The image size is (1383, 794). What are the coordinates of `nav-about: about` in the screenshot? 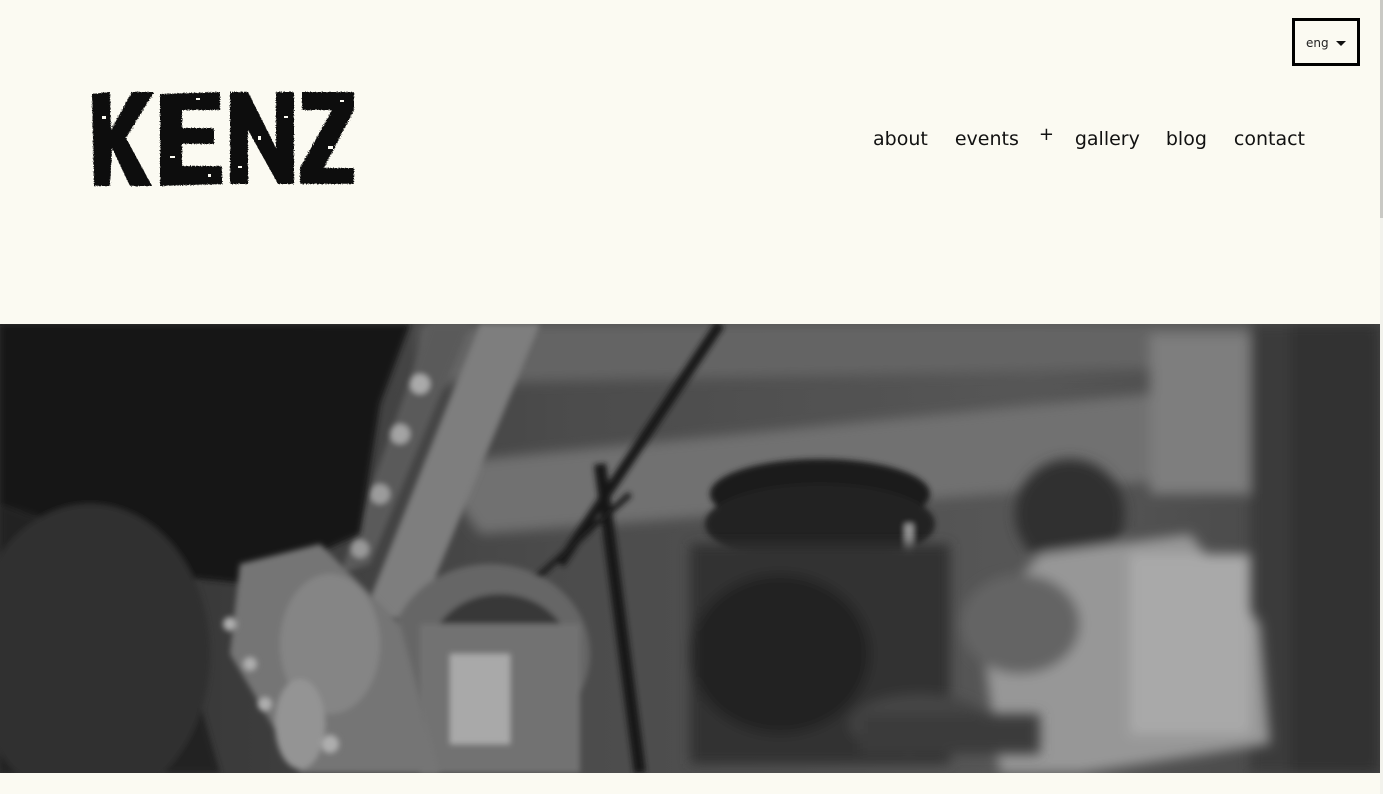 It's located at (900, 139).